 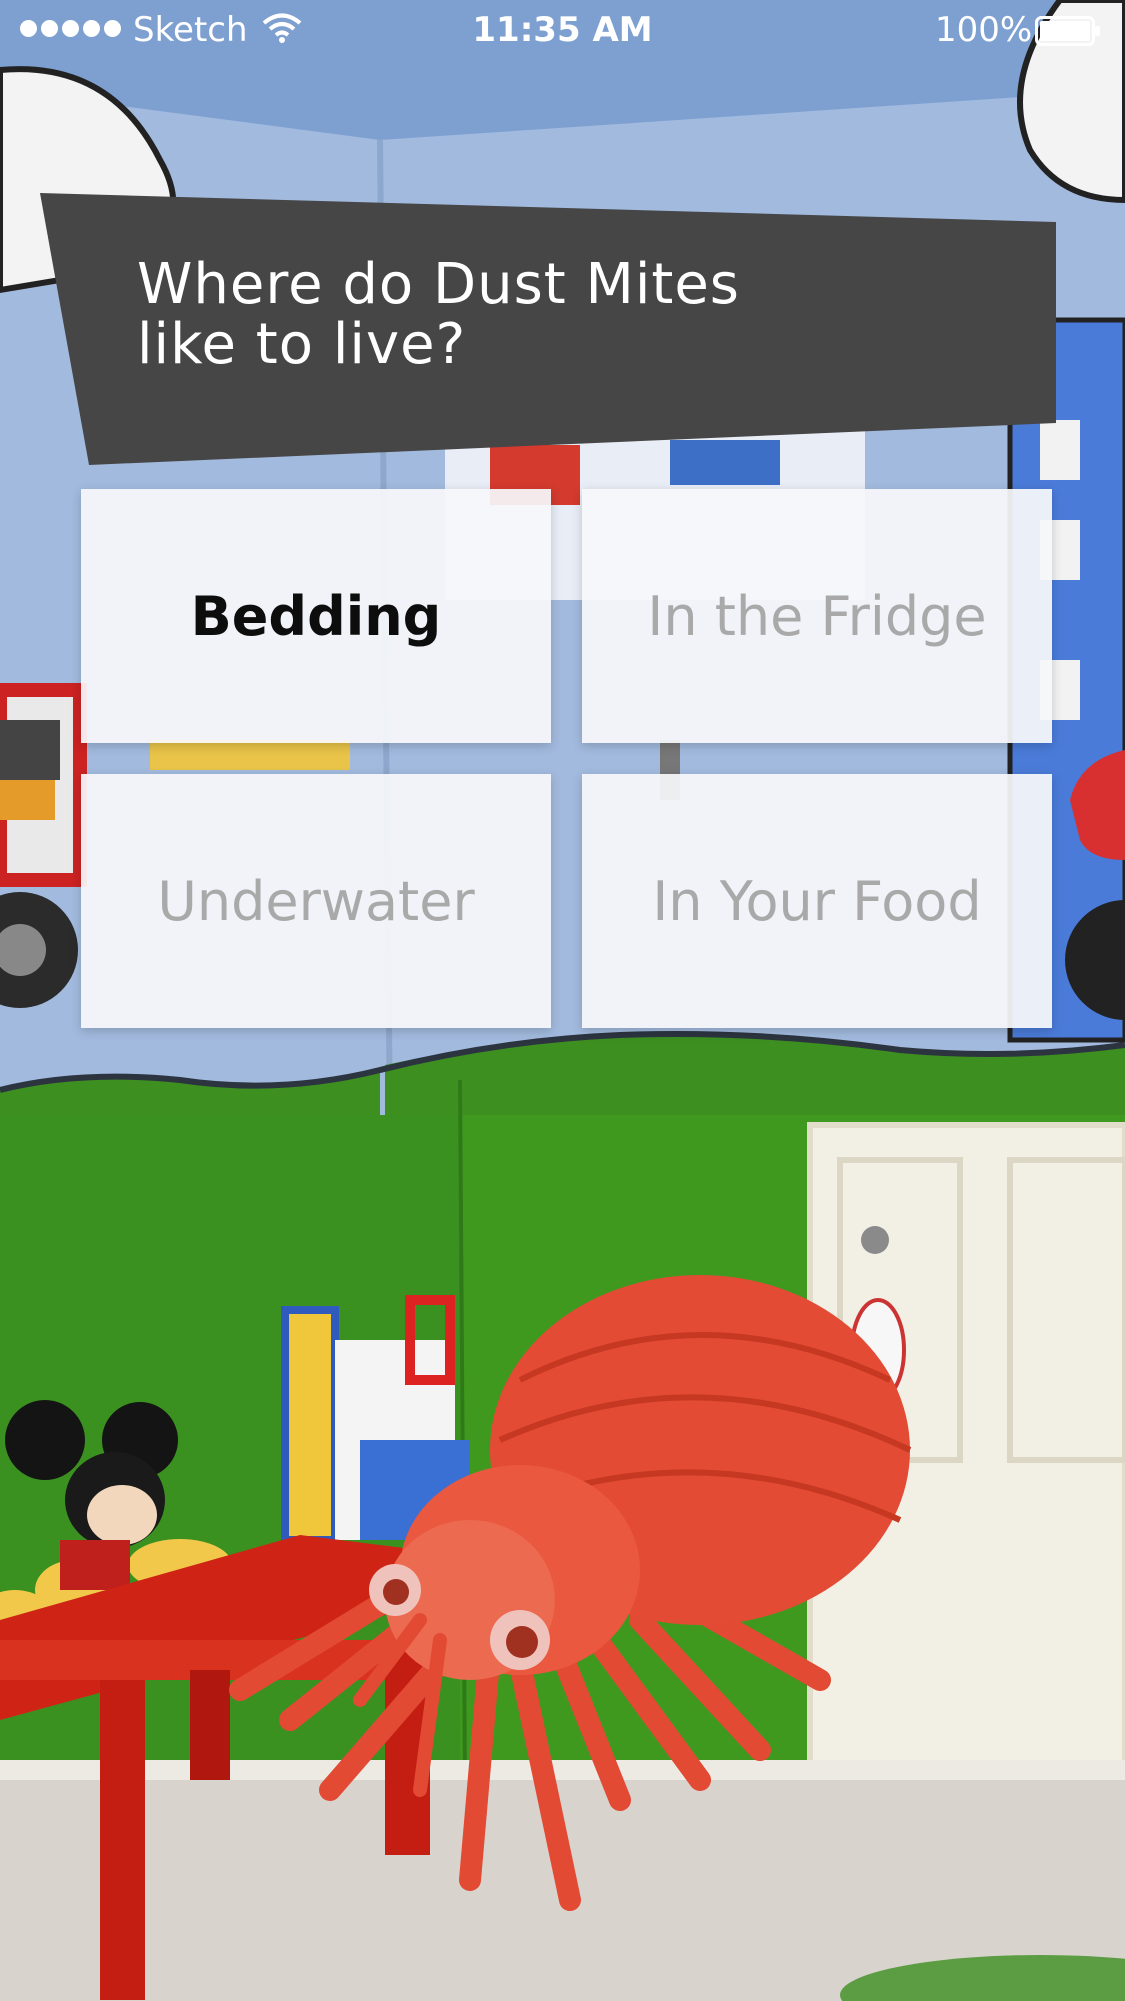 I want to click on answer-button-in-the-fridge: In the Fridge, so click(x=817, y=616).